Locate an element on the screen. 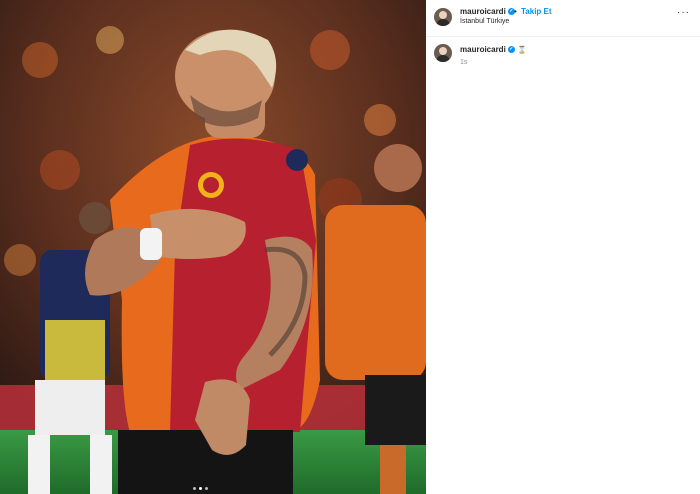 This screenshot has width=700, height=494. location-link: İstanbul Türkiye is located at coordinates (484, 21).